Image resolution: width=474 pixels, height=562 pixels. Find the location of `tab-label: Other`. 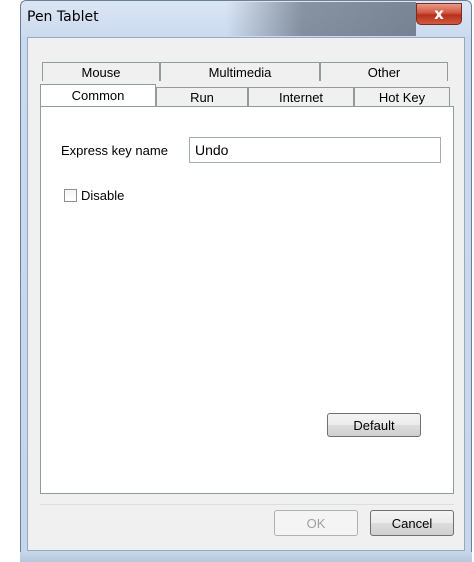

tab-label: Other is located at coordinates (384, 72).